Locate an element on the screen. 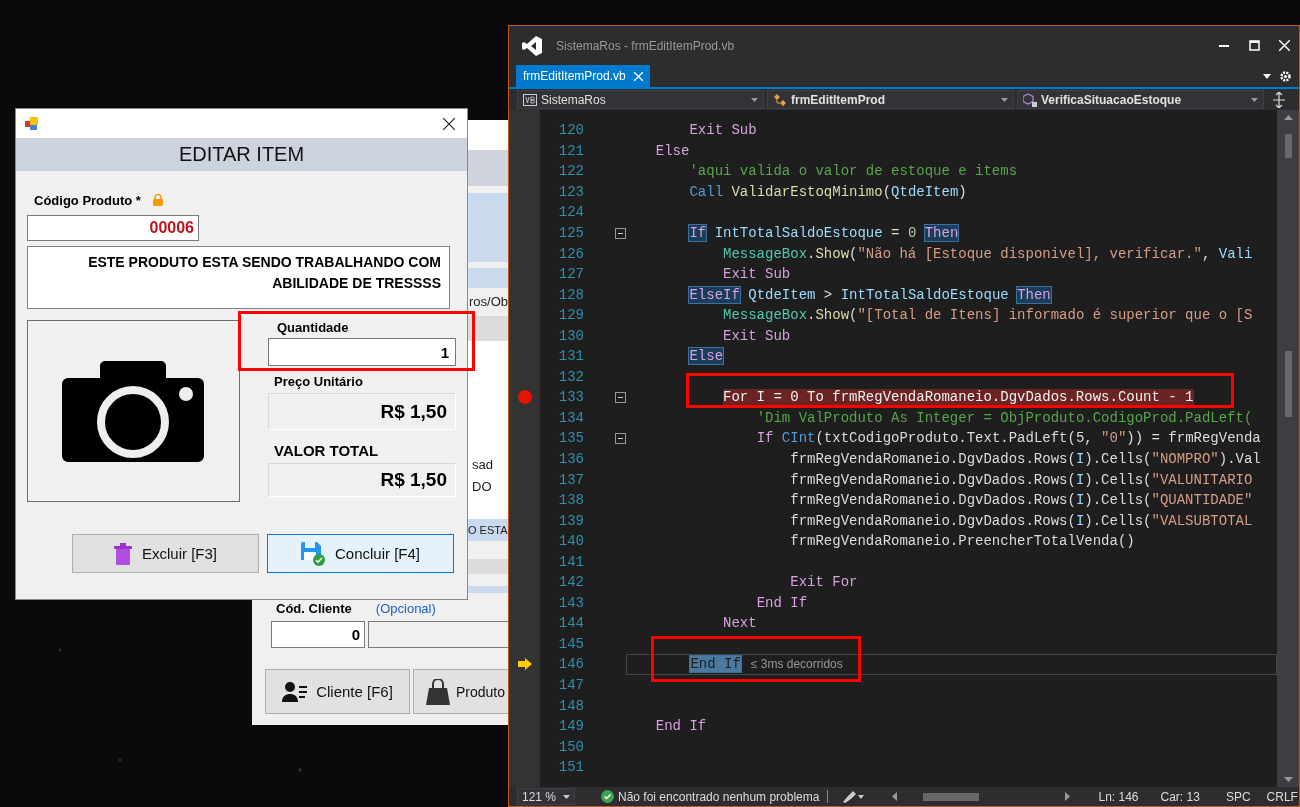 The height and width of the screenshot is (807, 1300). table-cell-text: O ESTA is located at coordinates (488, 530).